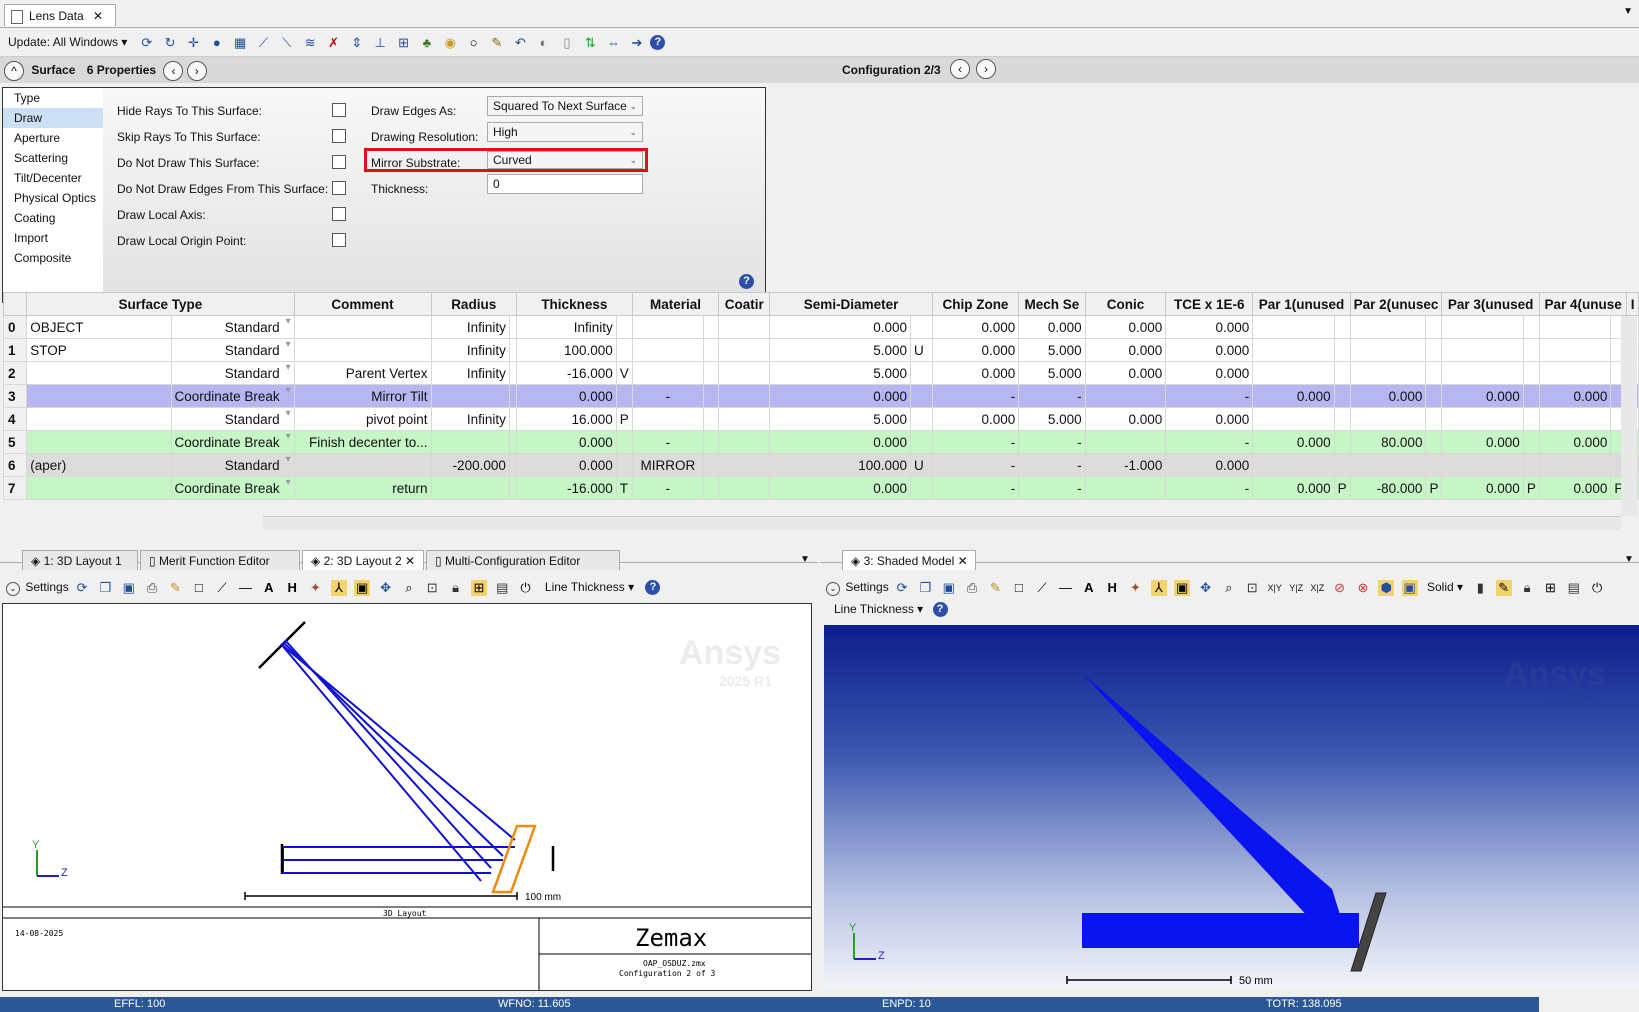 The image size is (1639, 1012). I want to click on zoom-window-icon: ▣, so click(362, 587).